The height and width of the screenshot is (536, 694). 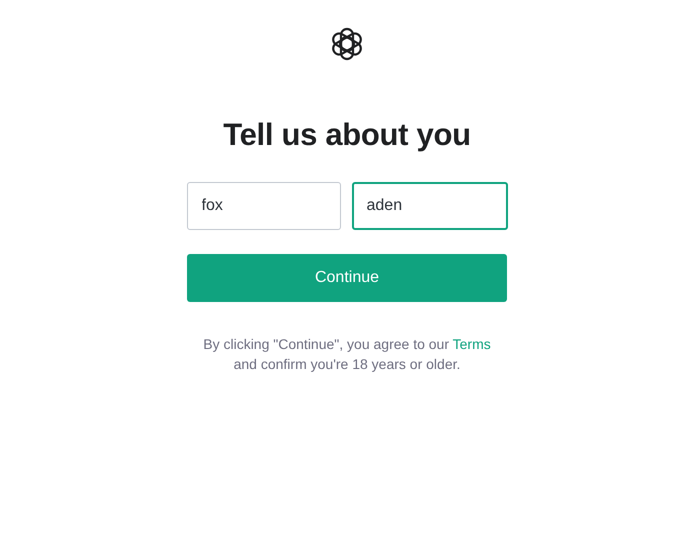 I want to click on knot-icon, so click(x=347, y=44).